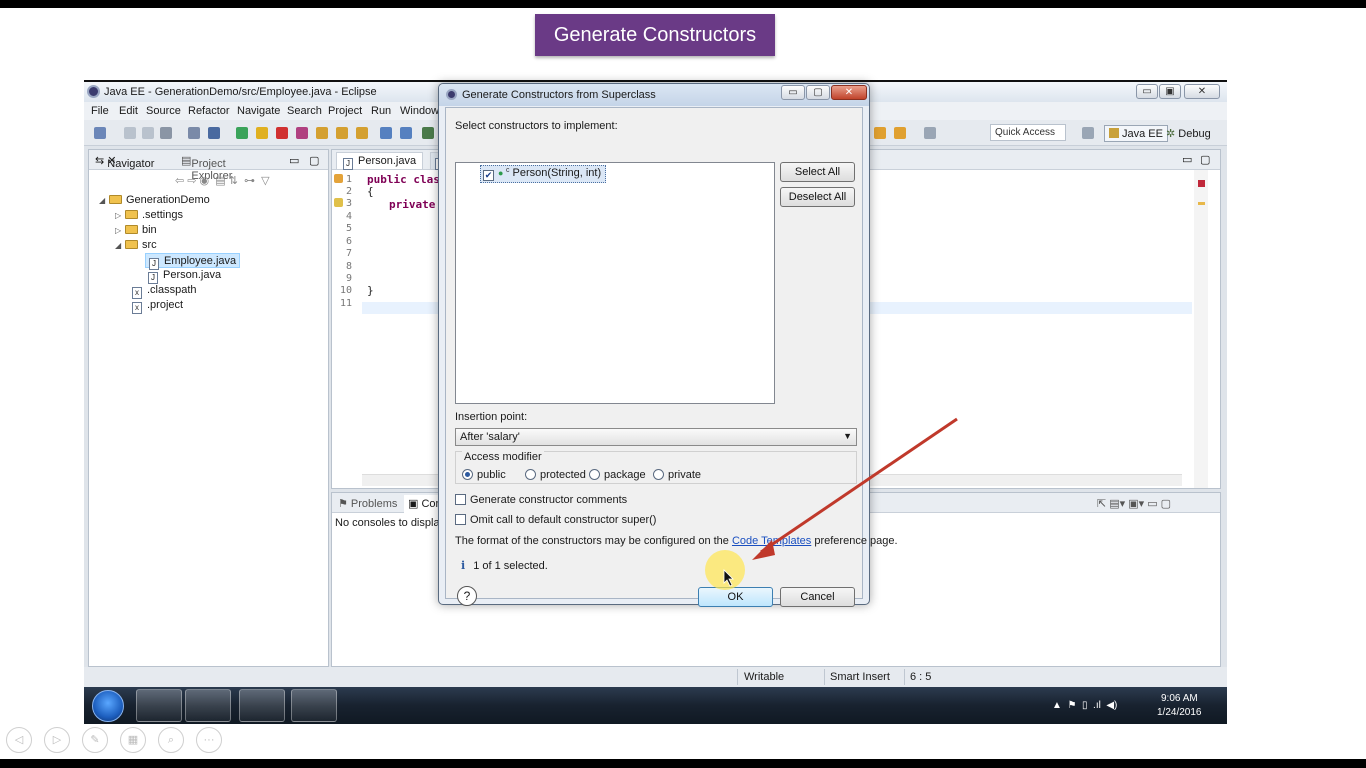  I want to click on more-options-icon: ···, so click(209, 740).